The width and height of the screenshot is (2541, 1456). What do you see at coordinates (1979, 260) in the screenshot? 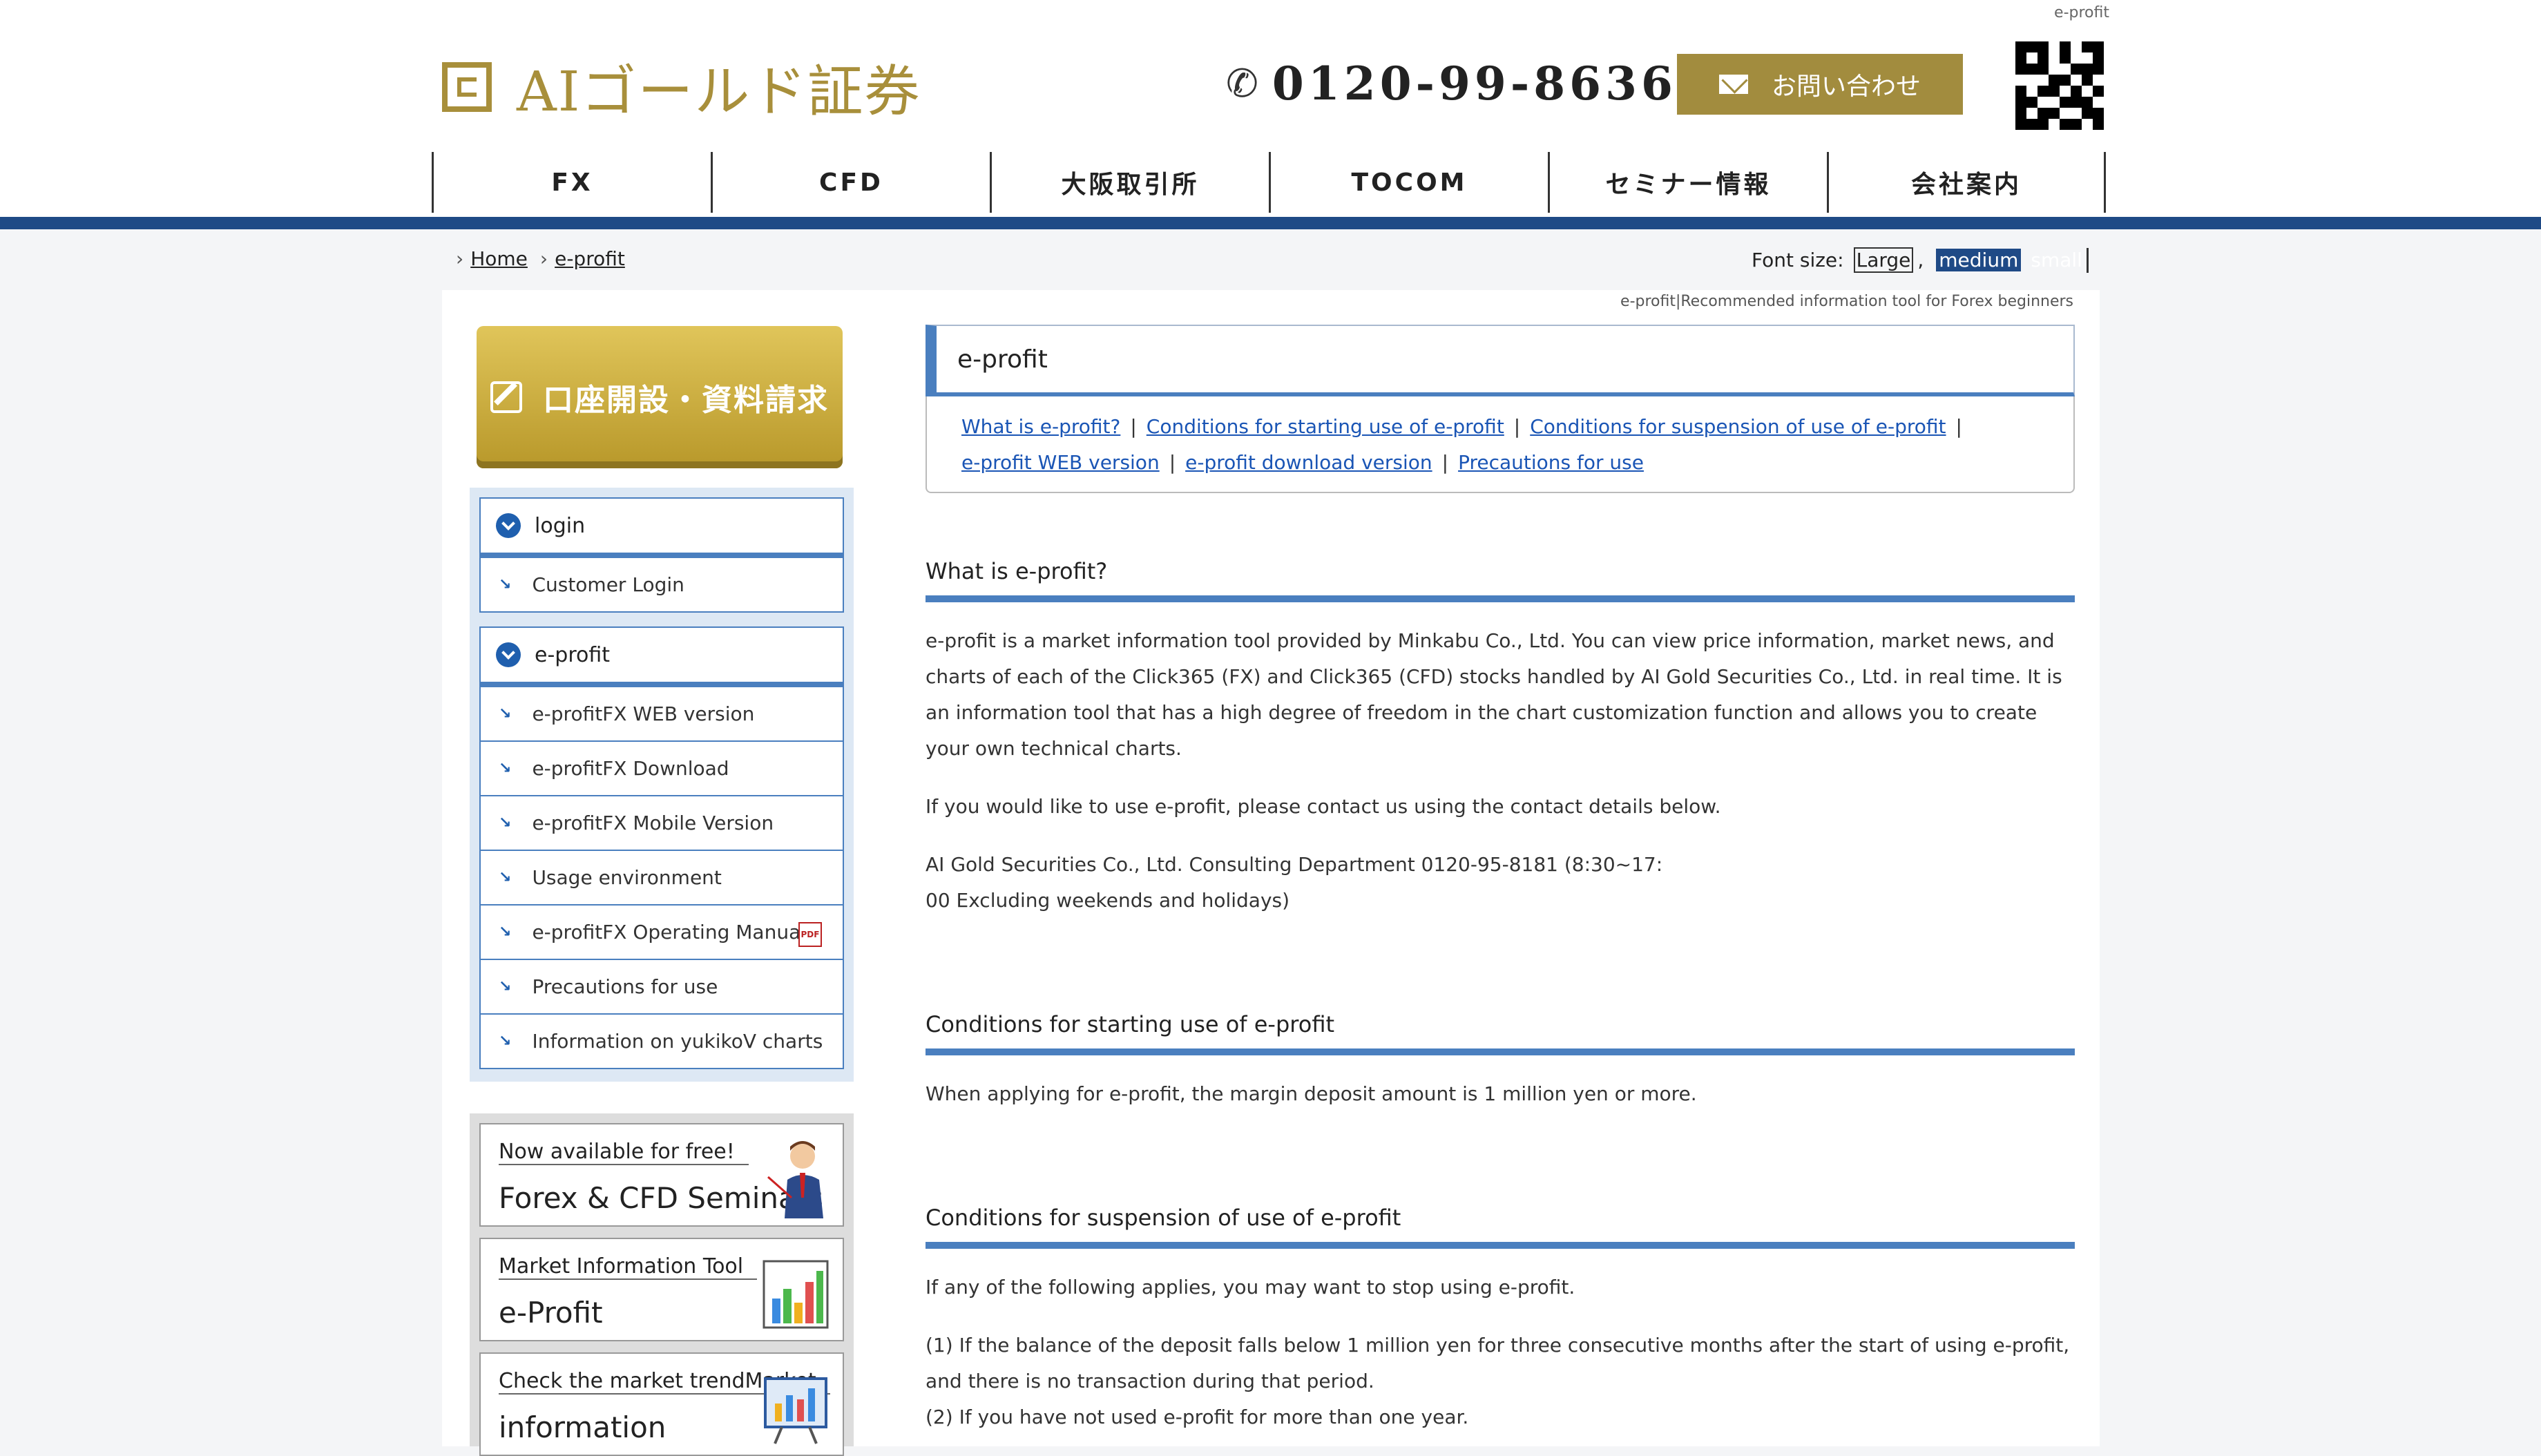
I see `font-size-medium-button: medium` at bounding box center [1979, 260].